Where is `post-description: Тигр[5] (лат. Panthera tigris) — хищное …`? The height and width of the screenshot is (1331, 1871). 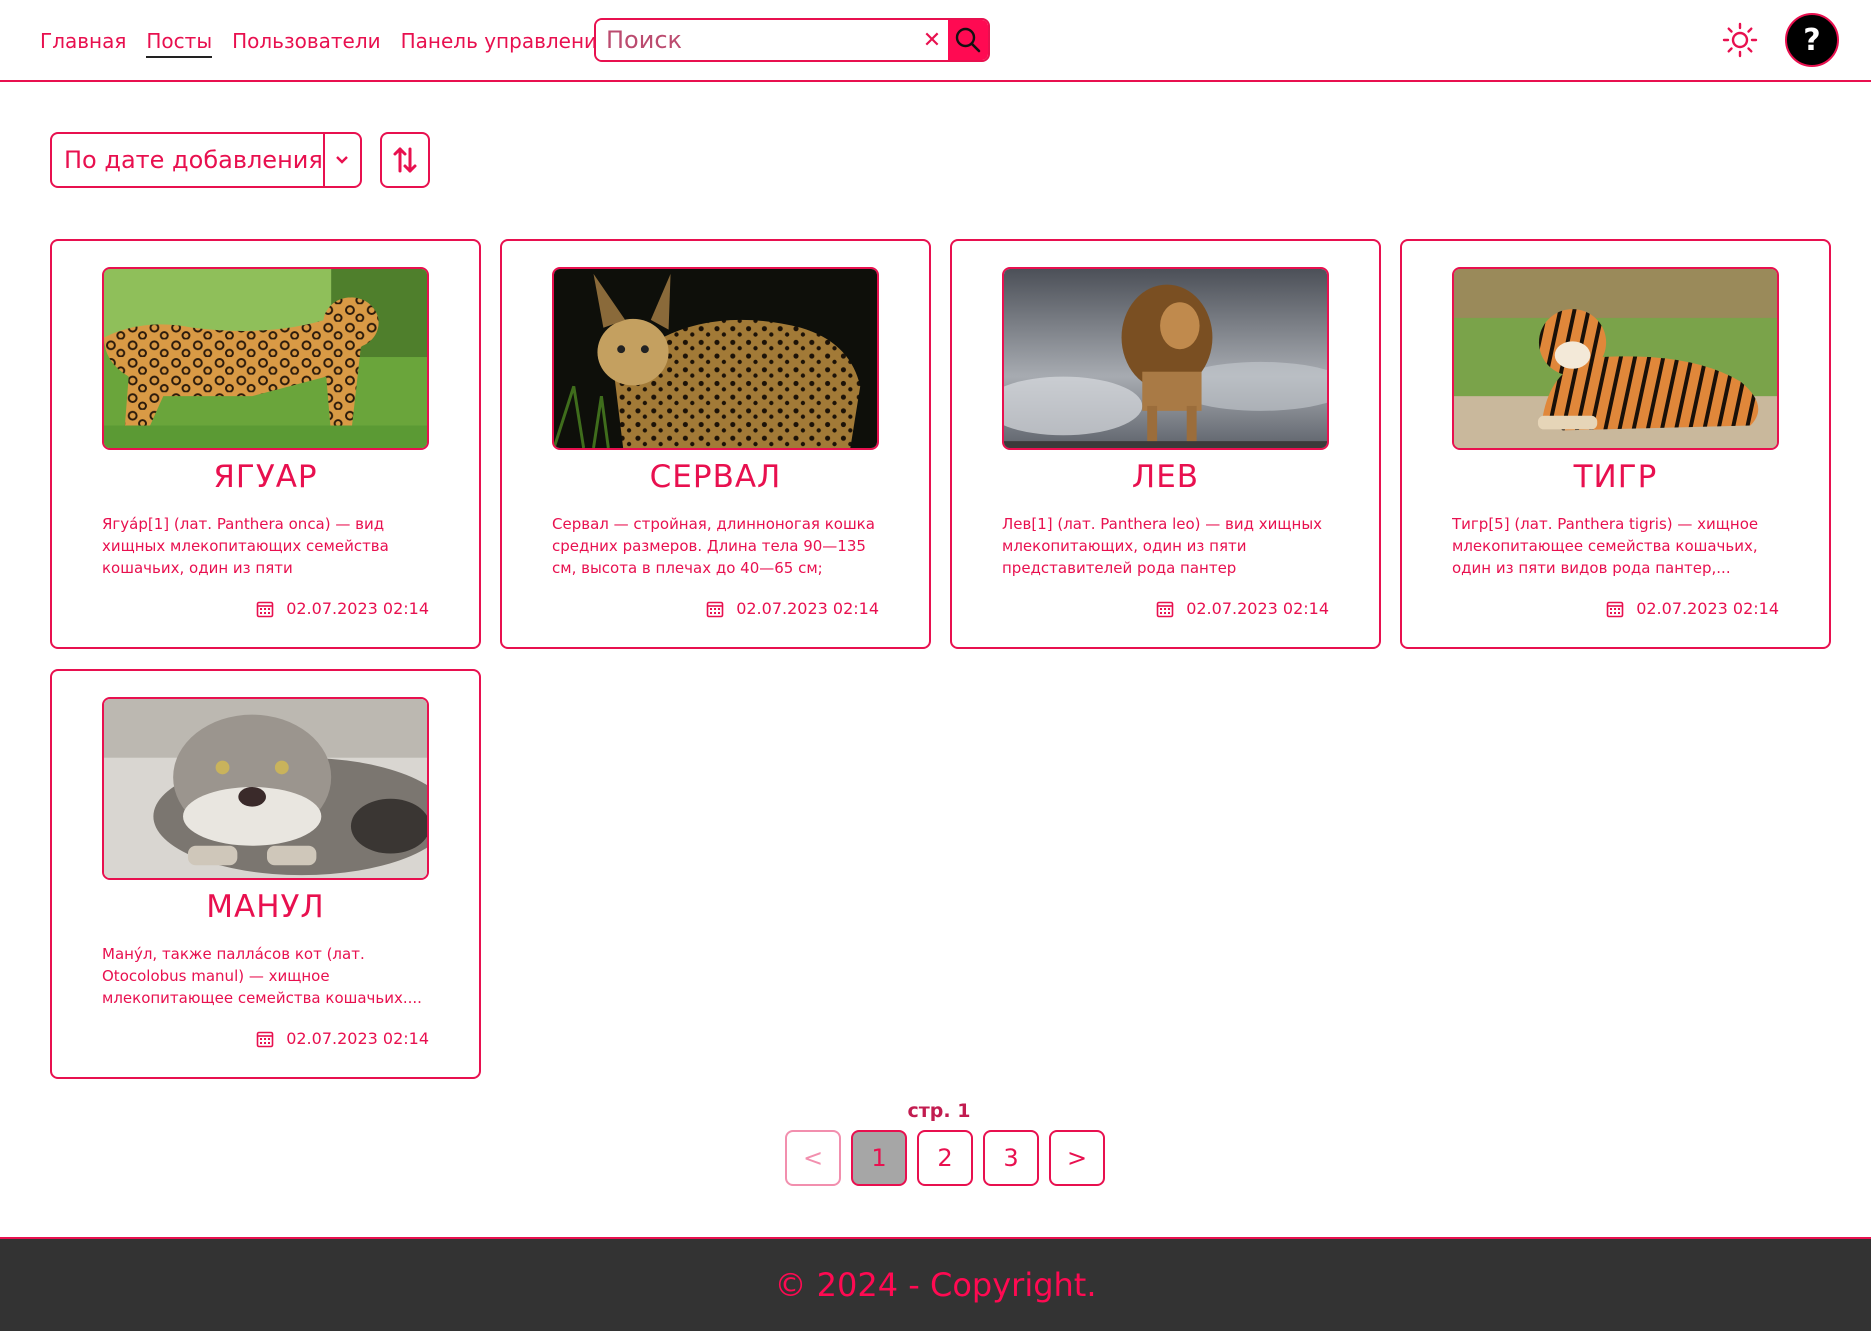 post-description: Тигр[5] (лат. Panthera tigris) — хищное … is located at coordinates (1605, 546).